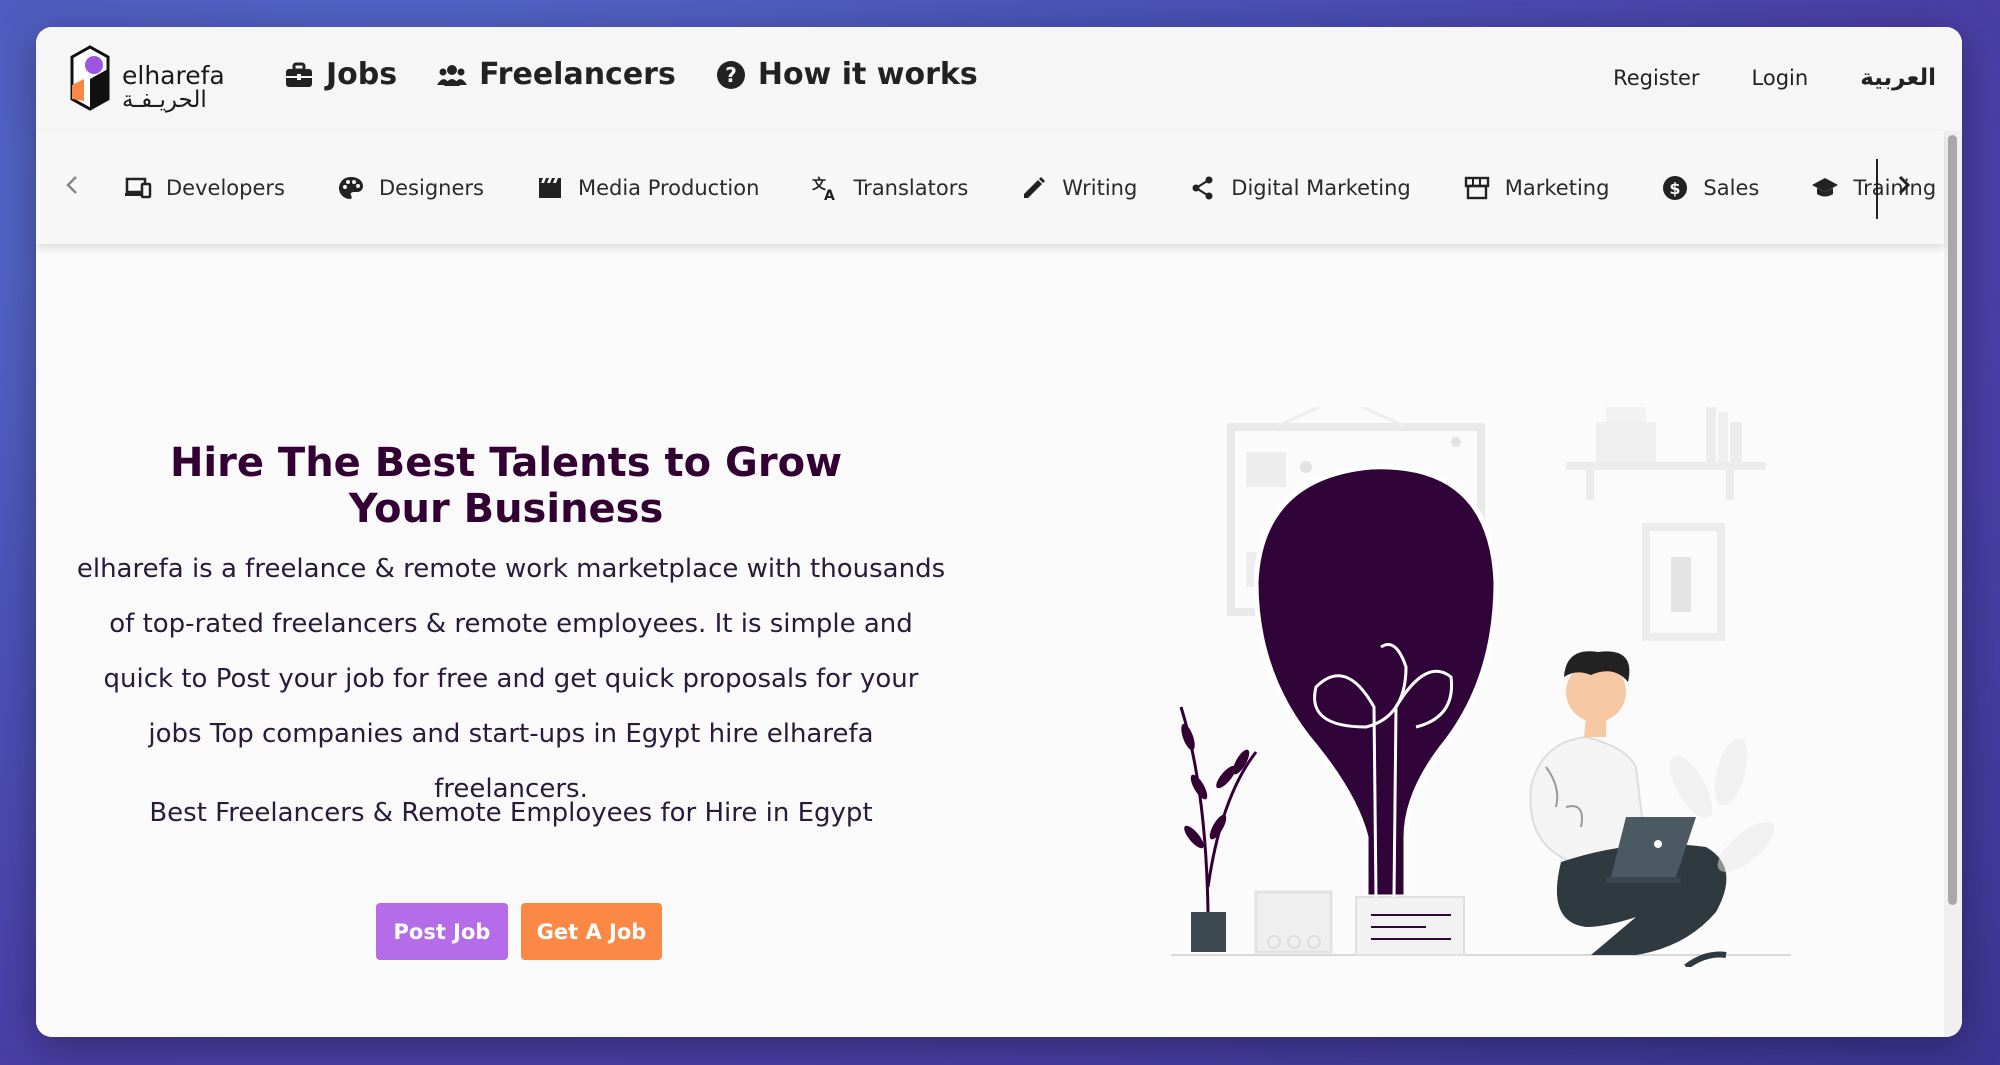 The height and width of the screenshot is (1065, 2000). Describe the element at coordinates (452, 75) in the screenshot. I see `users-icon` at that location.